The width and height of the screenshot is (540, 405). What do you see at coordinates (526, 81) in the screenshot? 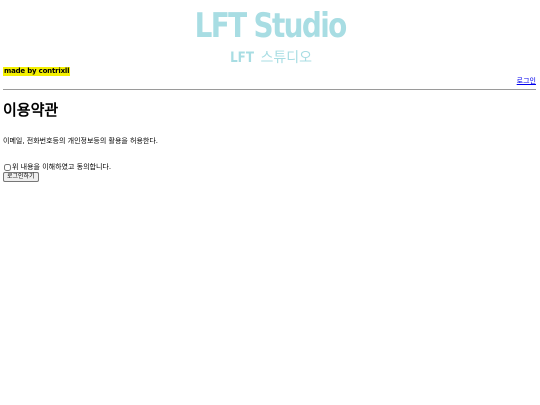
I see `login-link: 로그인` at bounding box center [526, 81].